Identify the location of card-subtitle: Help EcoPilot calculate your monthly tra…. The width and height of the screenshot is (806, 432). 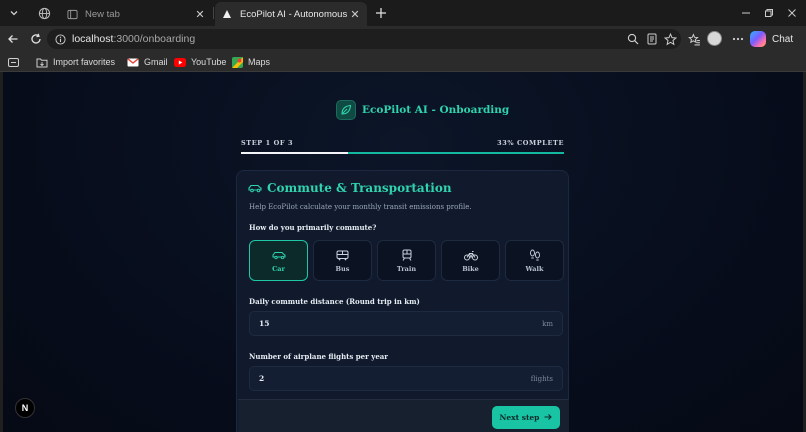
(360, 207).